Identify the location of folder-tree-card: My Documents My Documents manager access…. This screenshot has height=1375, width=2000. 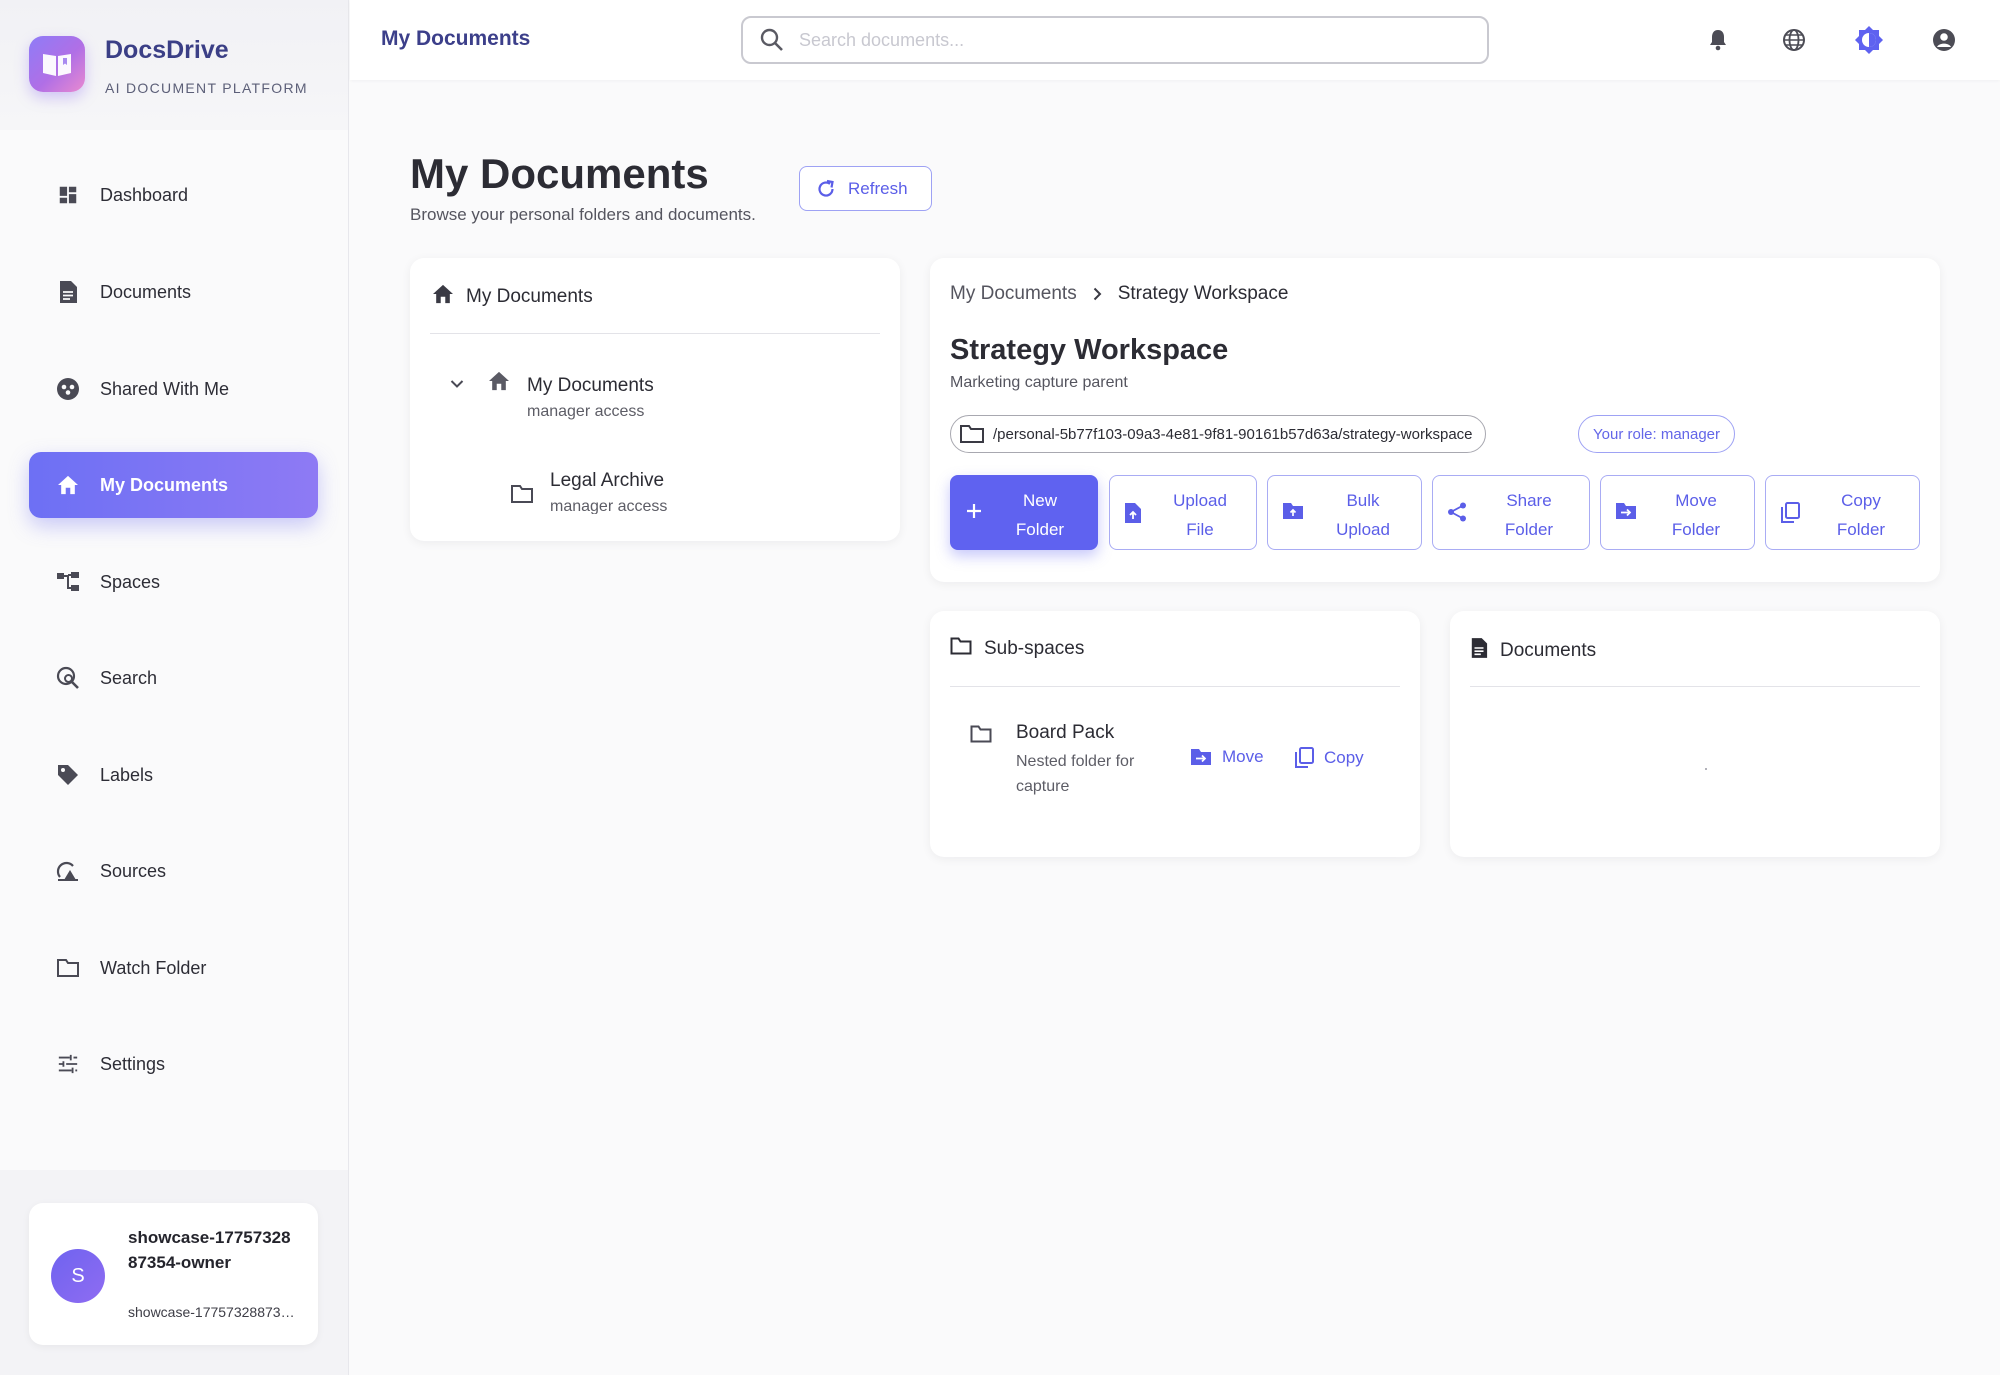
(655, 399).